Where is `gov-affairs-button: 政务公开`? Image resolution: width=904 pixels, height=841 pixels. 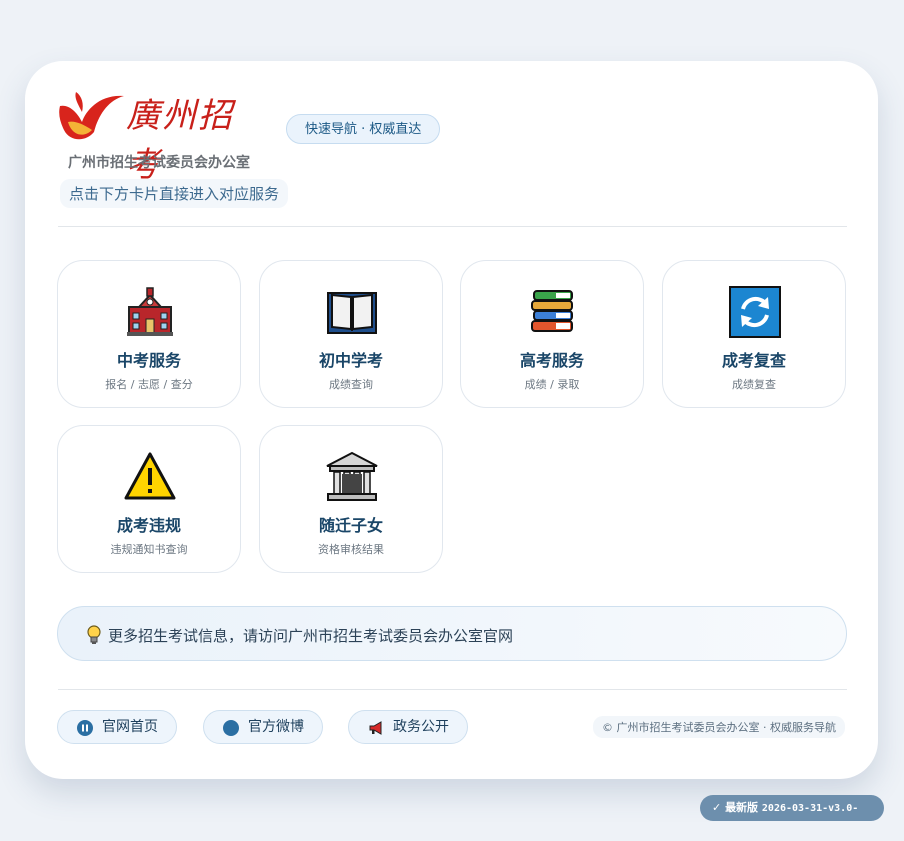
gov-affairs-button: 政务公开 is located at coordinates (408, 727).